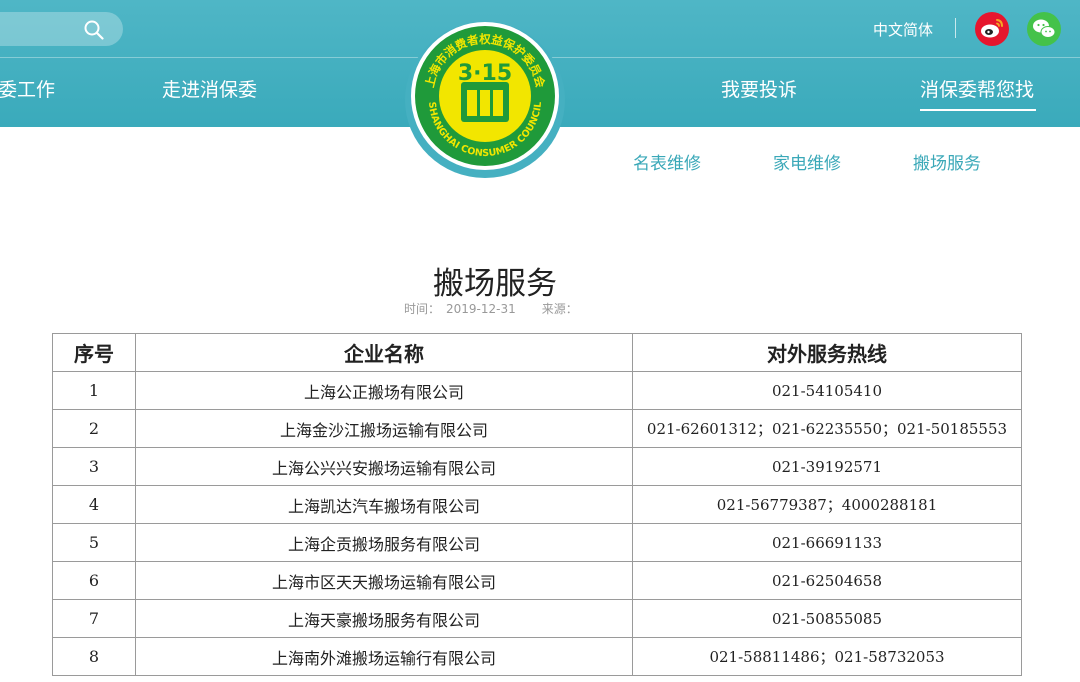 This screenshot has height=682, width=1080. What do you see at coordinates (947, 161) in the screenshot?
I see `subnav-moving-service: 搬场服务` at bounding box center [947, 161].